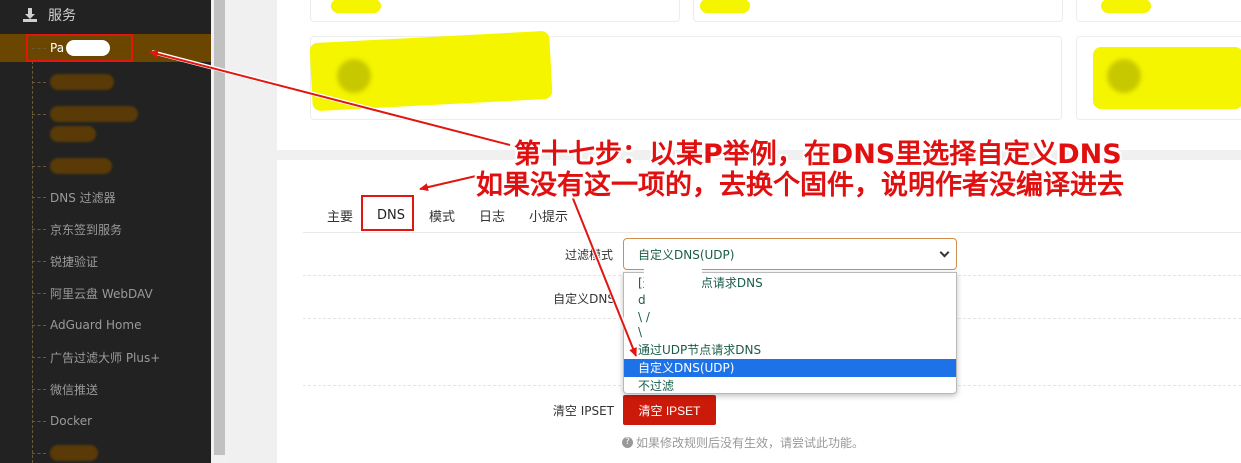  I want to click on arrow-to-sidebar, so click(330, 98).